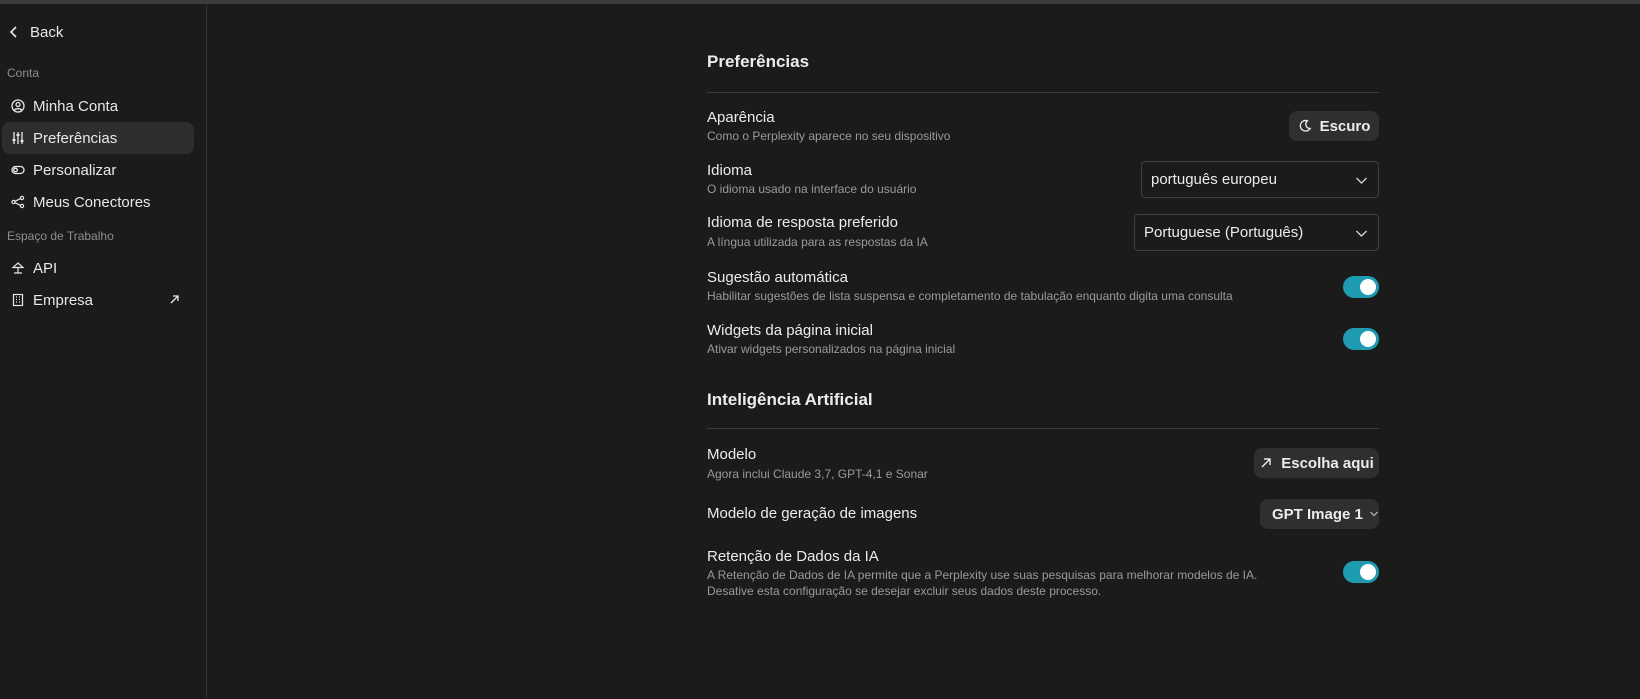  Describe the element at coordinates (741, 117) in the screenshot. I see `appearance-title: Aparência` at that location.